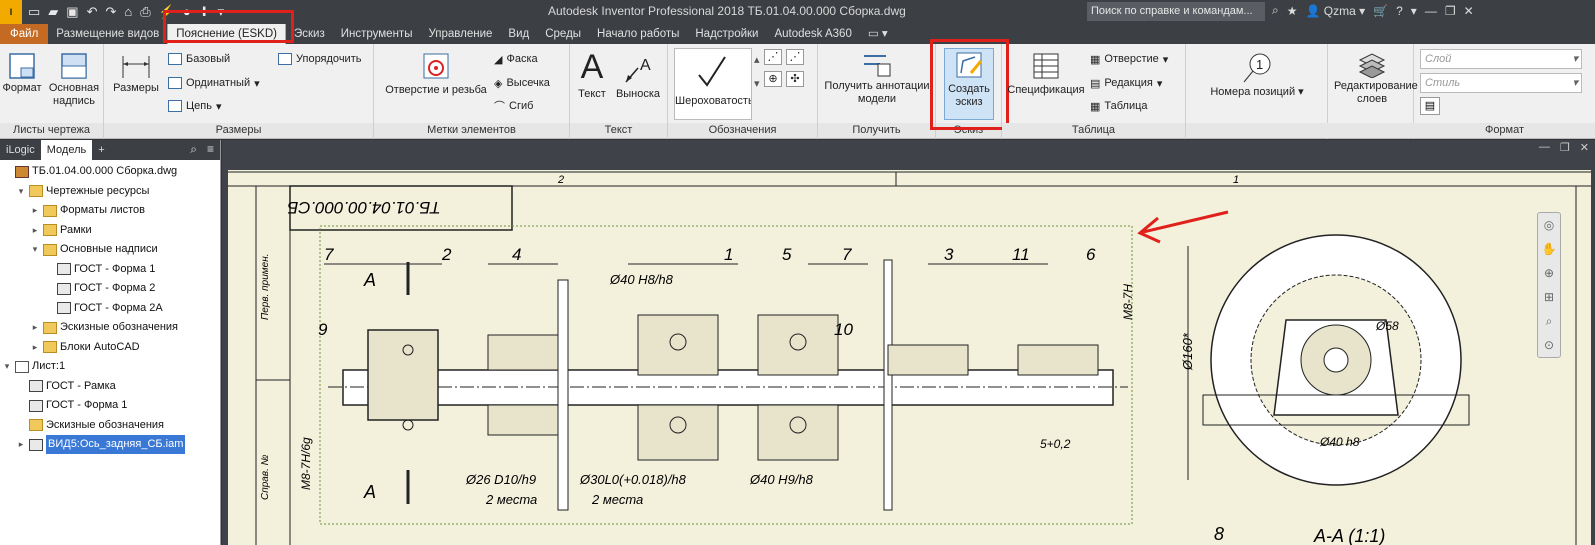  I want to click on layer-select: Слой ▾, so click(1501, 59).